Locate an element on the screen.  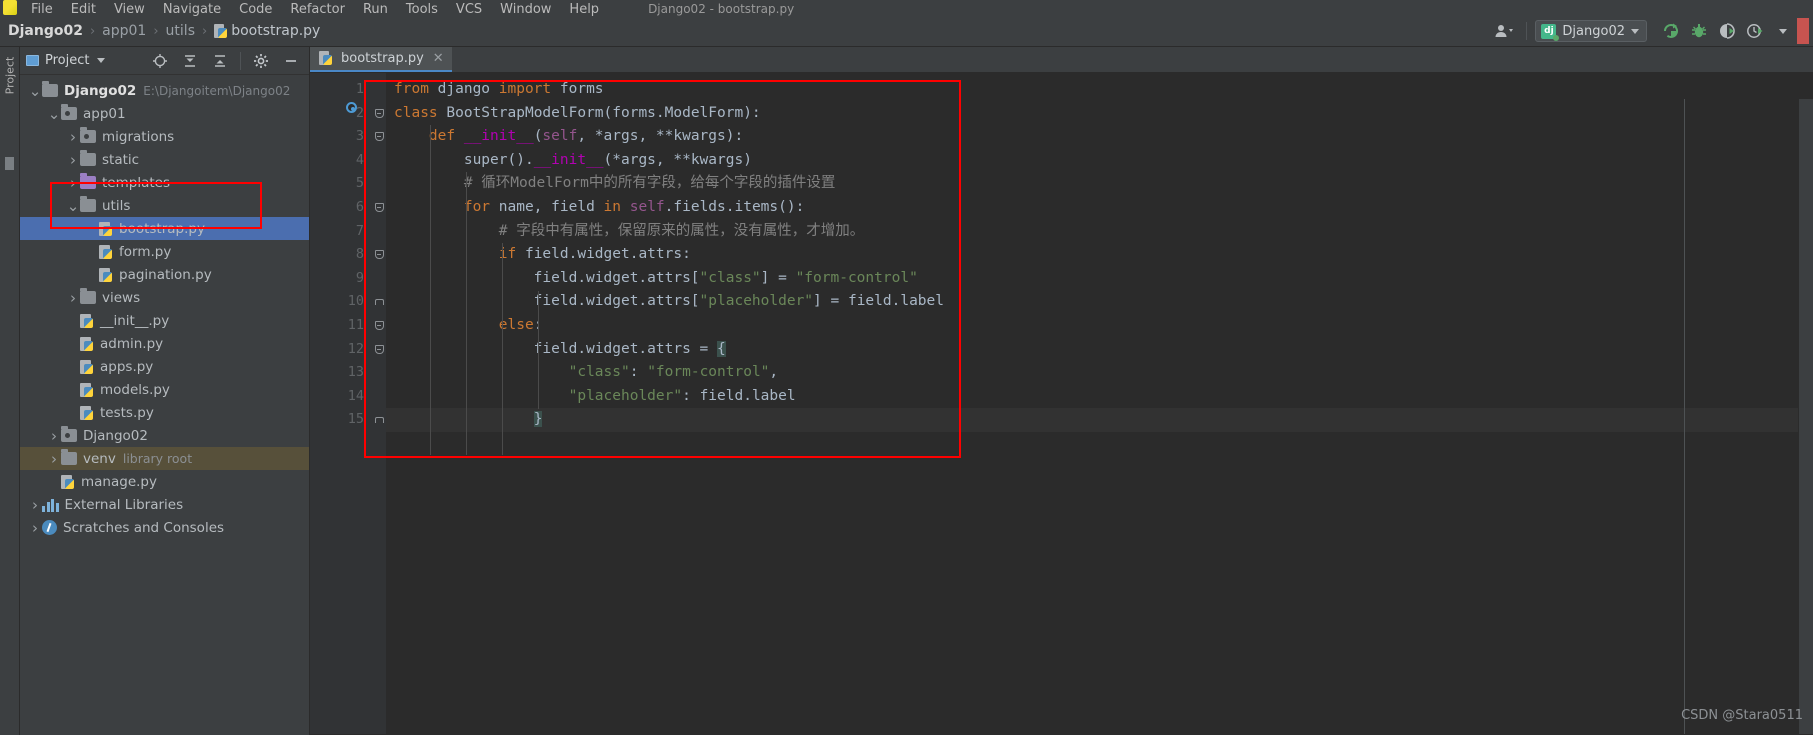
code-line: super().__init__(*args, **kwargs) is located at coordinates (1099, 161).